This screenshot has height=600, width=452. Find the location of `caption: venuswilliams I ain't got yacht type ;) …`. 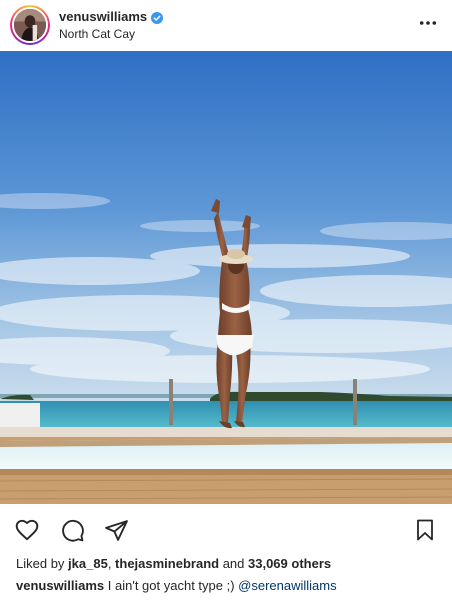

caption: venuswilliams I ain't got yacht type ;) … is located at coordinates (176, 585).